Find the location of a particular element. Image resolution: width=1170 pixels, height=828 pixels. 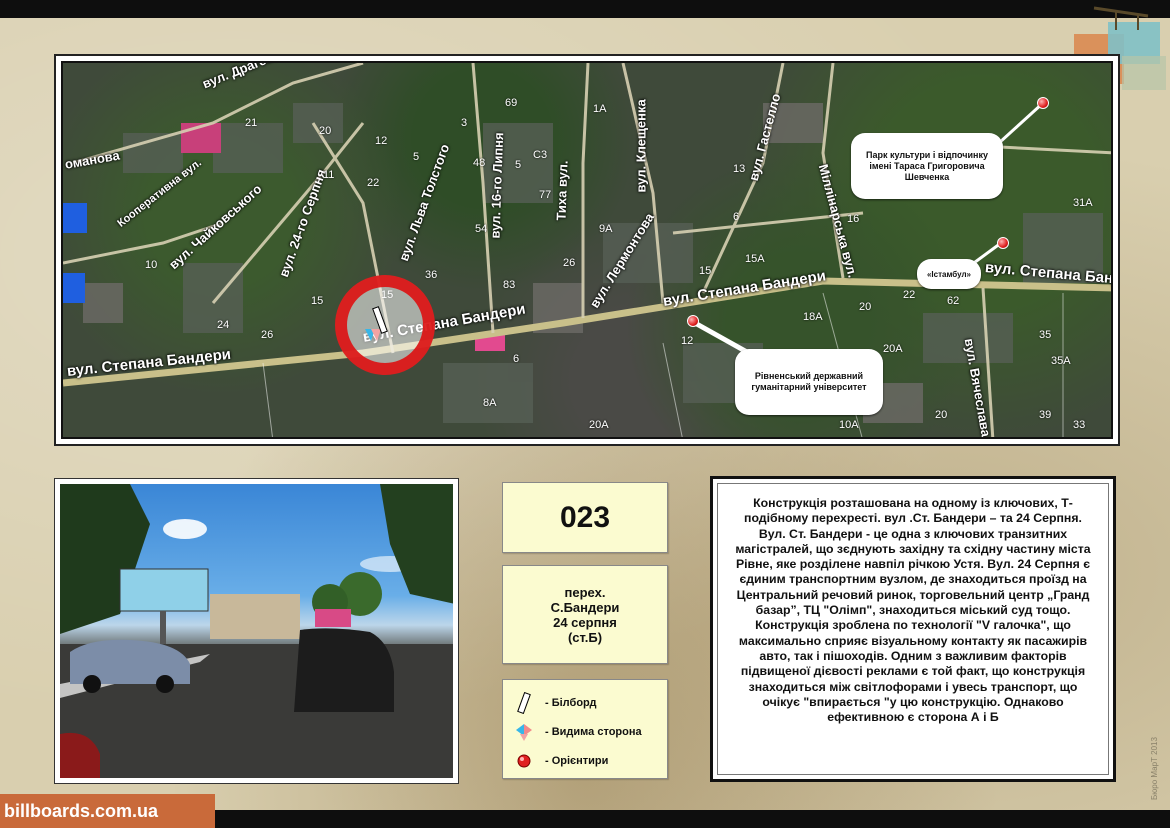

legend-row-landmark: - Орієнтири is located at coordinates (585, 760).